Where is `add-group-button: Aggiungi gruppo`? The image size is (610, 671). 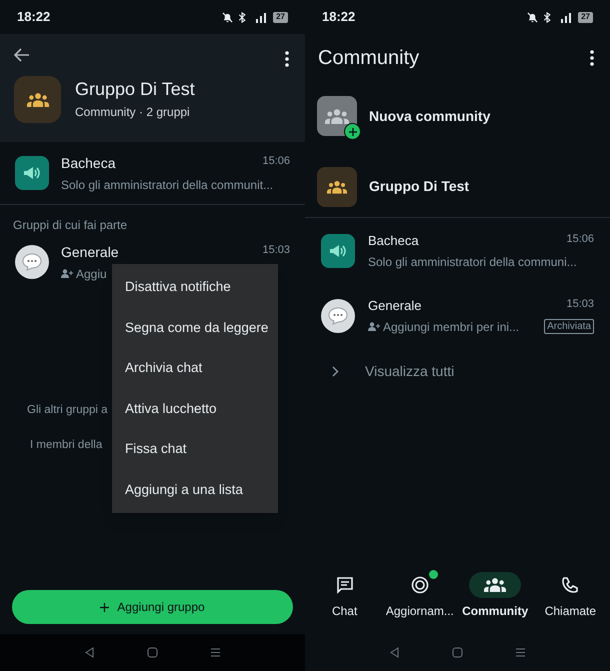
add-group-button: Aggiungi gruppo is located at coordinates (152, 607).